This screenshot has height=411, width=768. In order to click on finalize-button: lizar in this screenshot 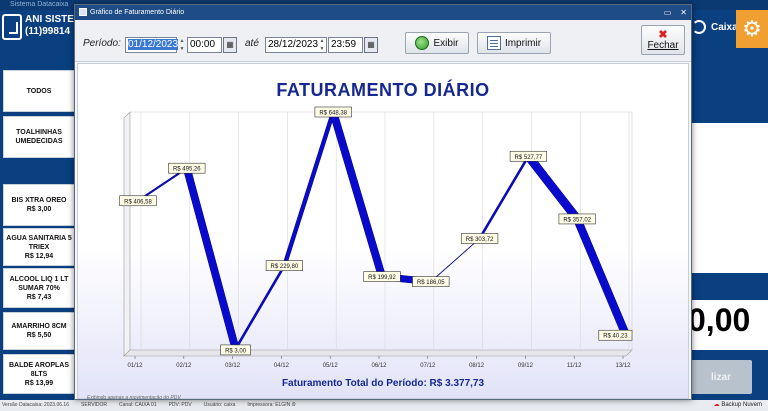, I will do `click(721, 377)`.